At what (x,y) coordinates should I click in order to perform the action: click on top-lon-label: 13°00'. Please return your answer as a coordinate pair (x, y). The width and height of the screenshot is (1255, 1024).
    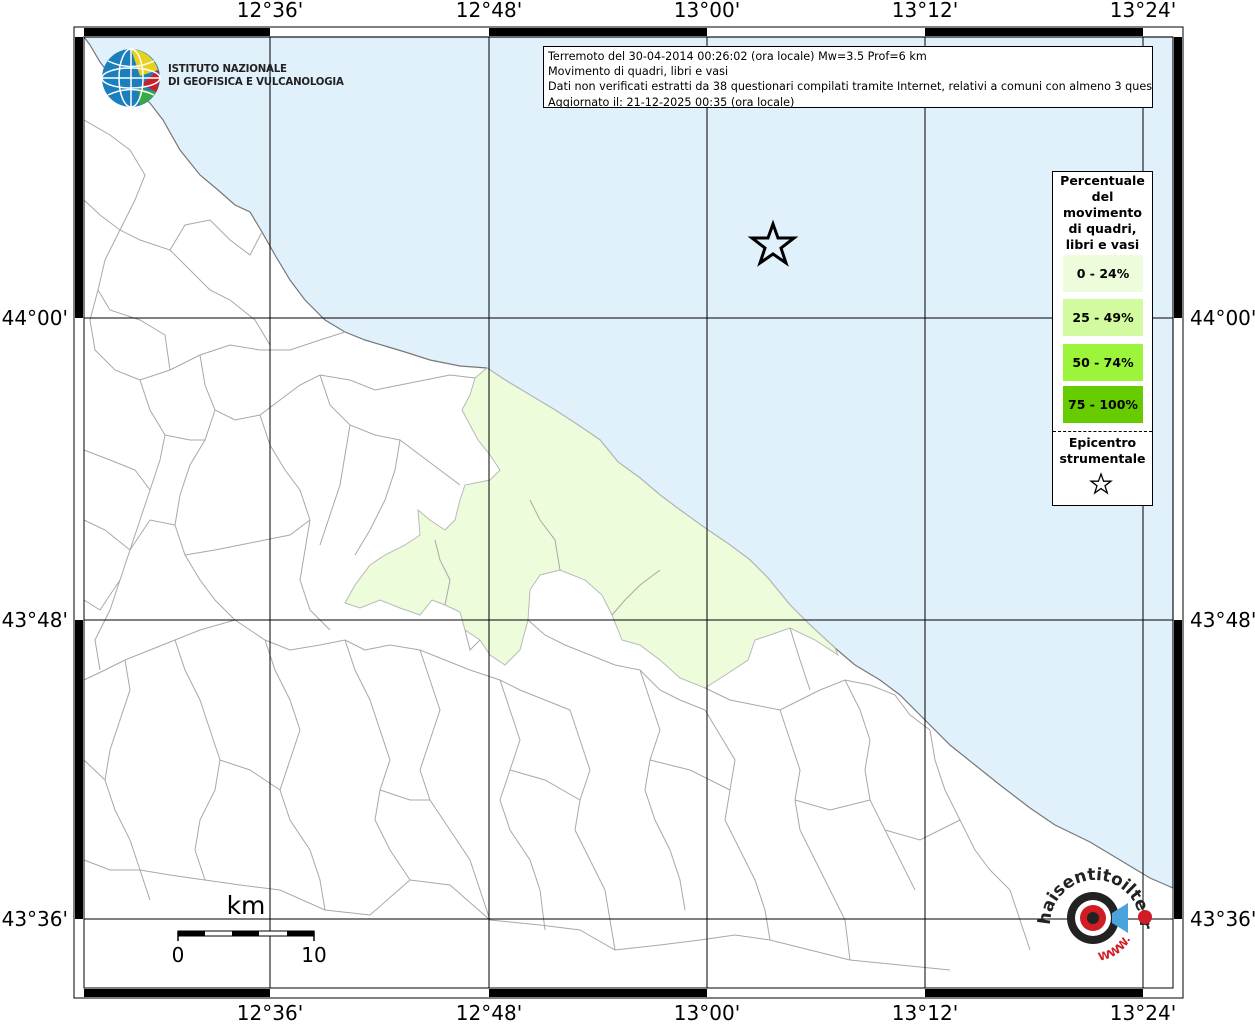
    Looking at the image, I should click on (707, 11).